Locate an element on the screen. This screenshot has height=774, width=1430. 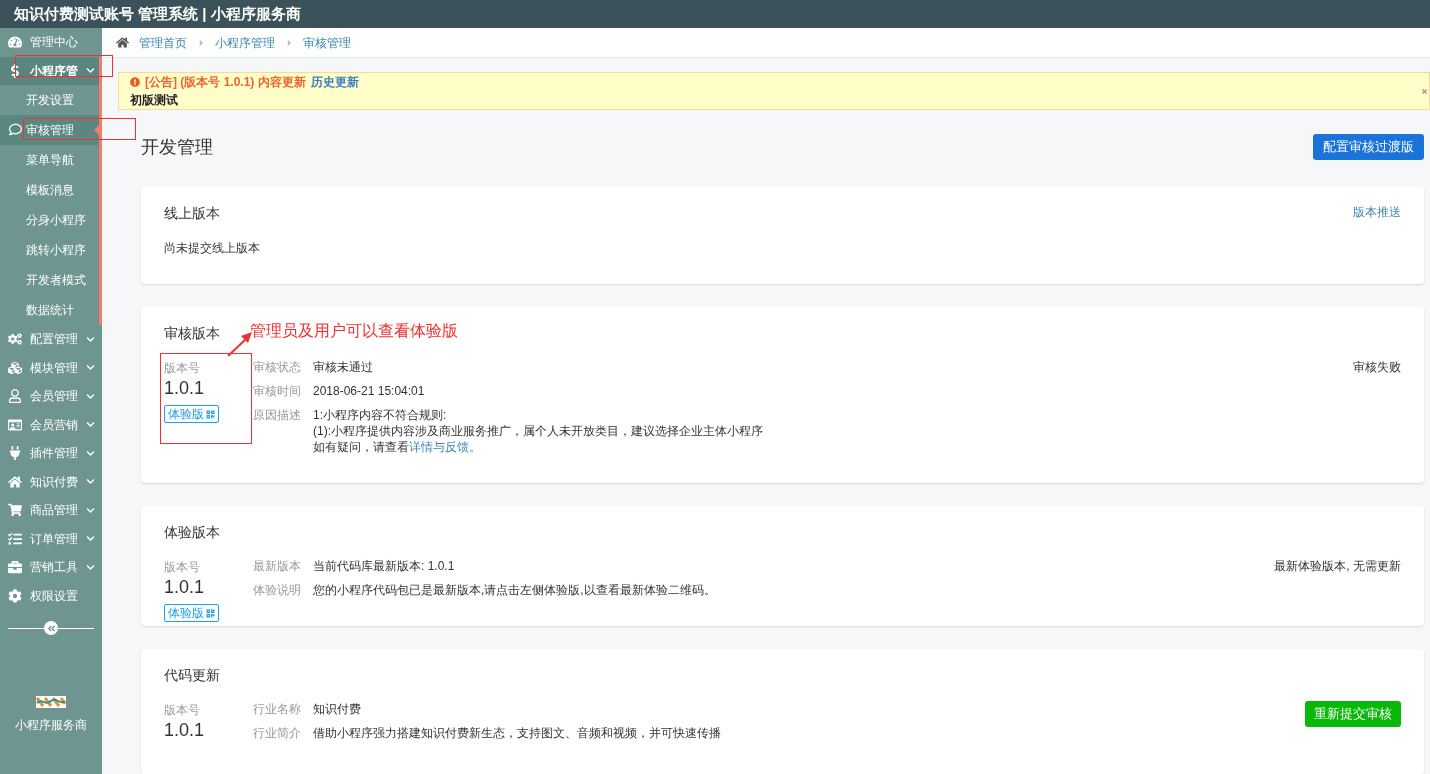
detail-value: 您的小程序代码包已是最新版本,请点击左侧体验版,以查看最新体验二维码。 is located at coordinates (514, 590).